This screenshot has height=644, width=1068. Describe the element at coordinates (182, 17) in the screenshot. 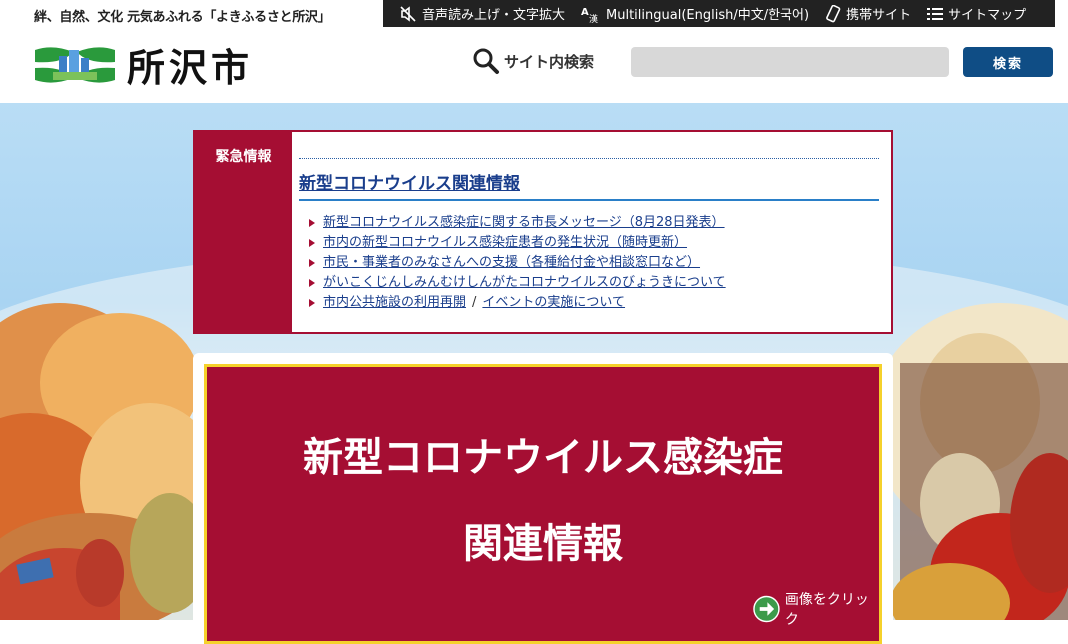

I see `site-tagline: 絆、自然、文化 元気あふれる「よきふるさと所沢」` at that location.